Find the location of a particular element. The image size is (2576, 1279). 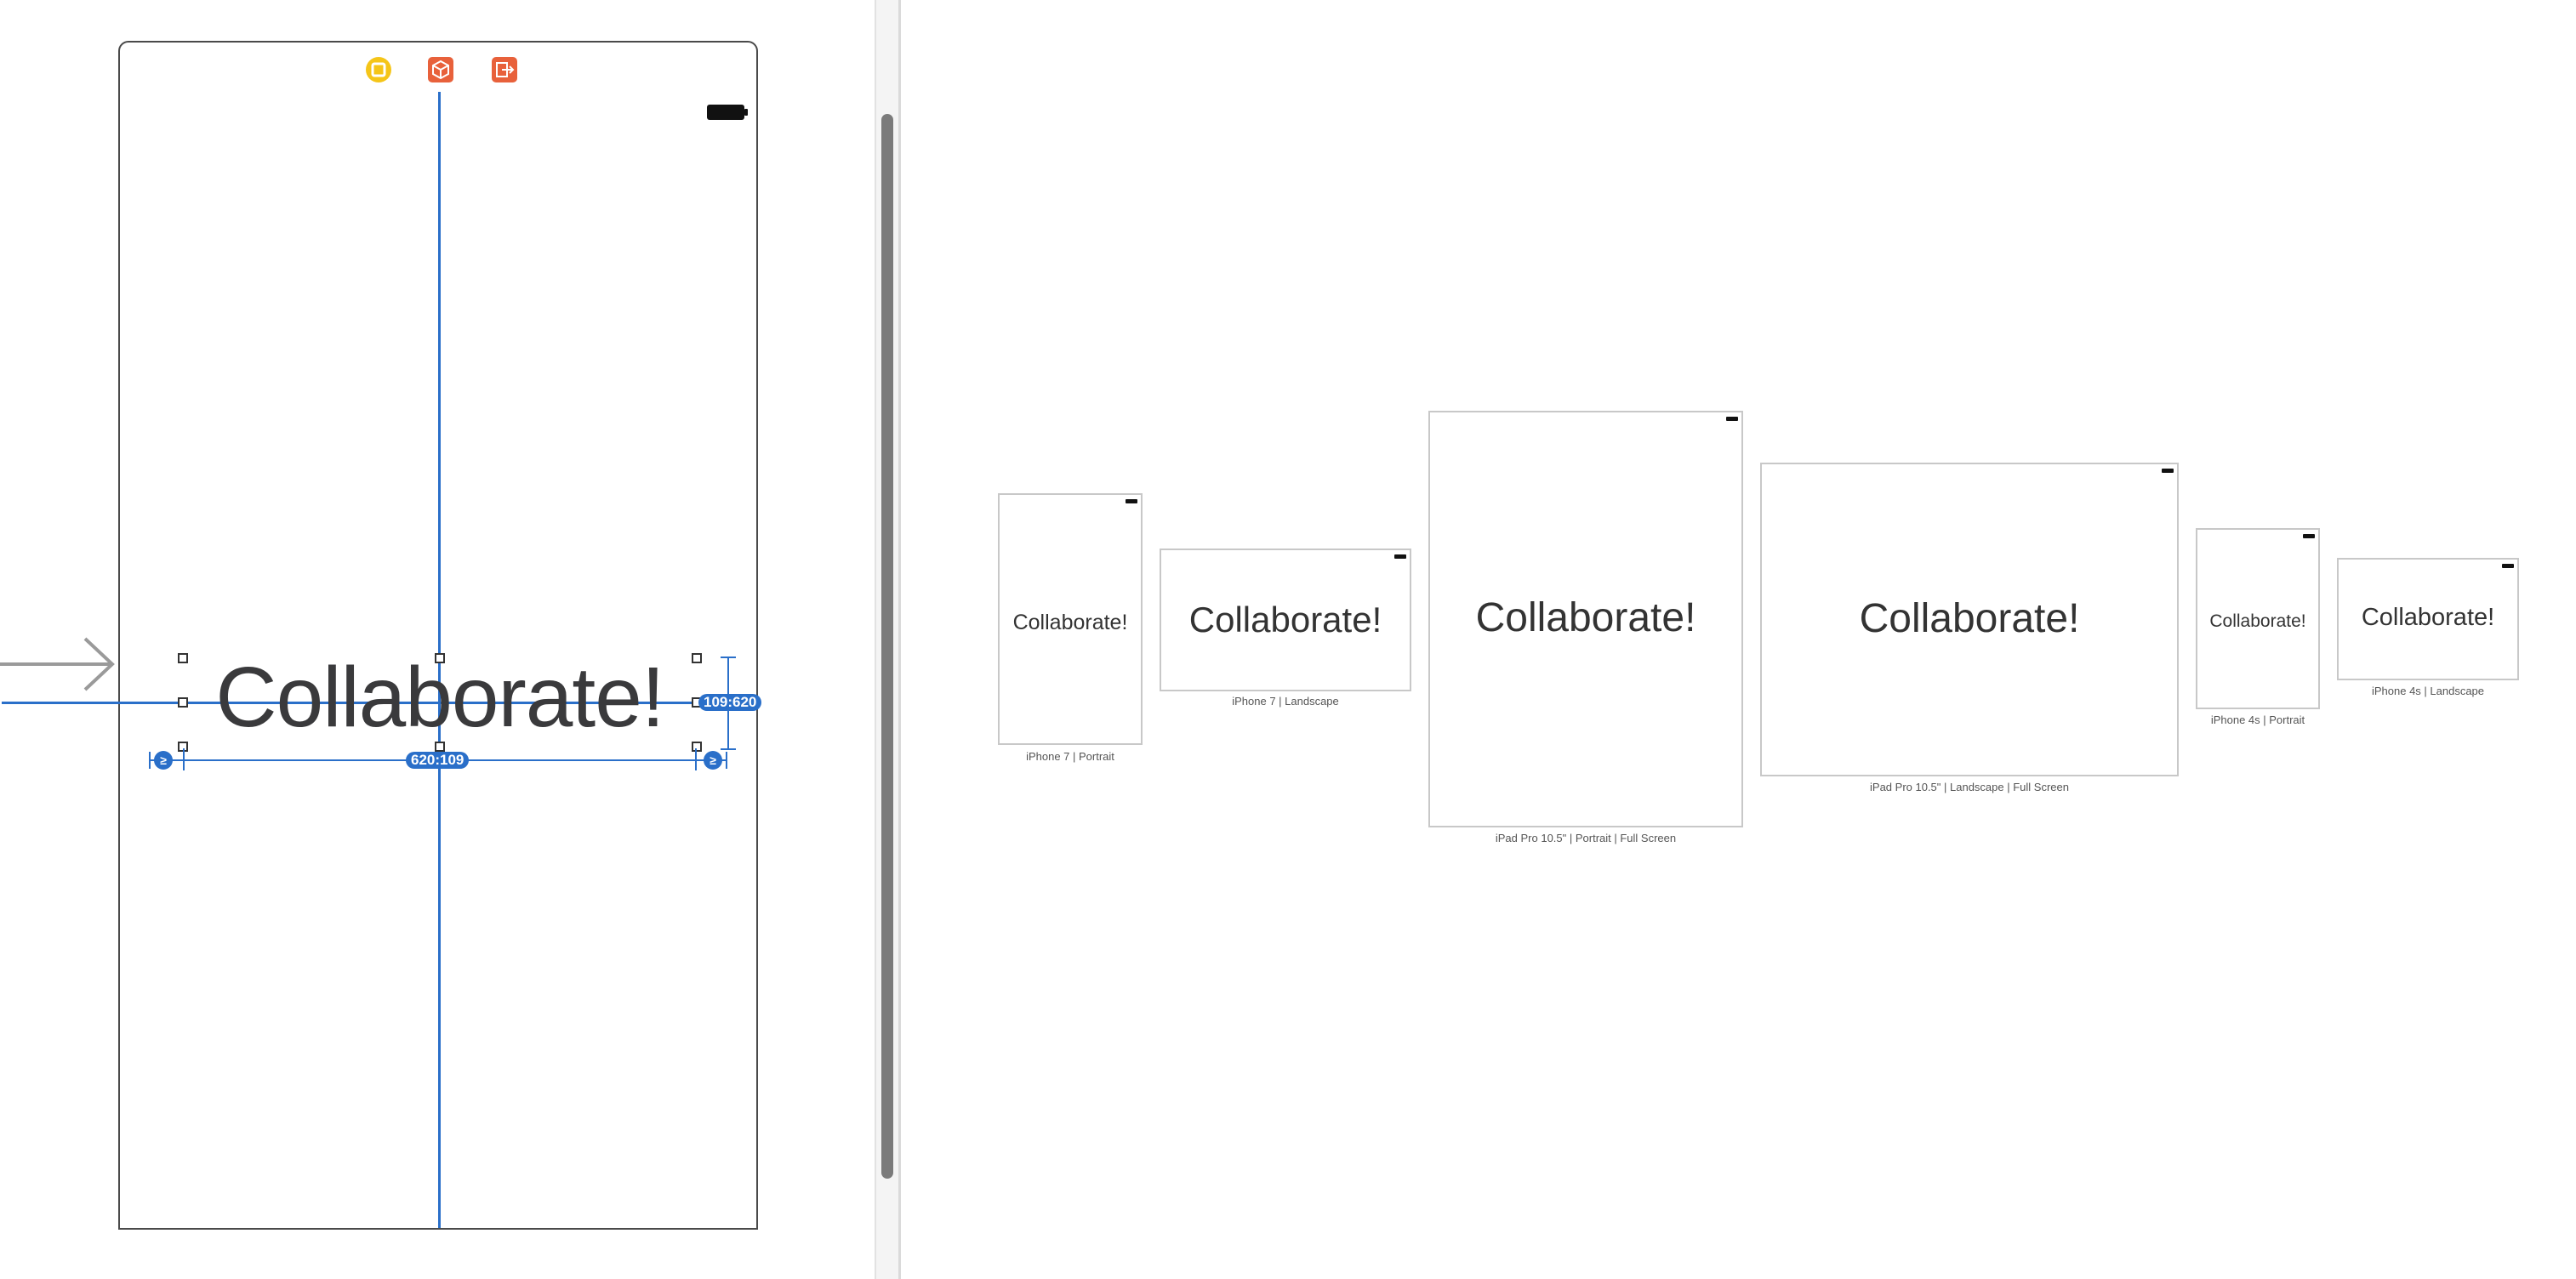

resize-handle-middle-left is located at coordinates (183, 702).